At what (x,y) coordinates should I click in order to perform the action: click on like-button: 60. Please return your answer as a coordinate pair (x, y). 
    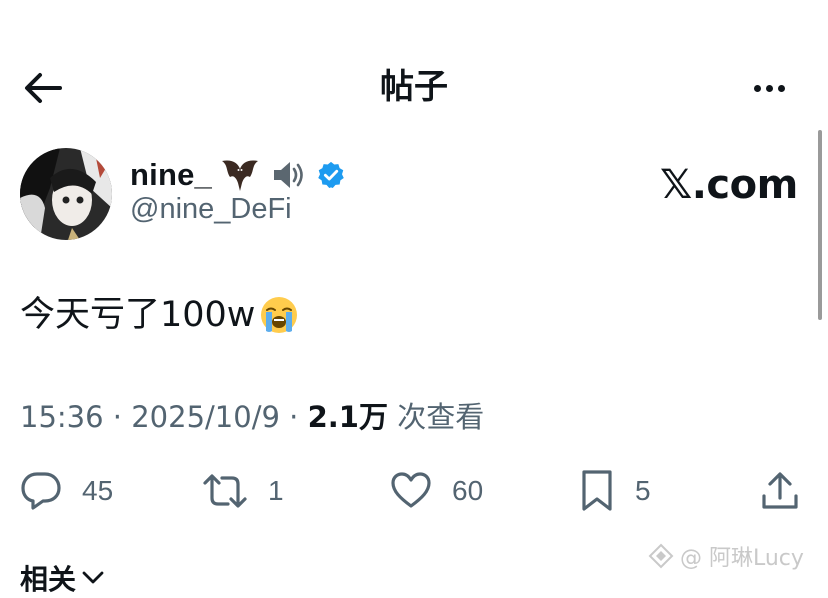
    Looking at the image, I should click on (436, 491).